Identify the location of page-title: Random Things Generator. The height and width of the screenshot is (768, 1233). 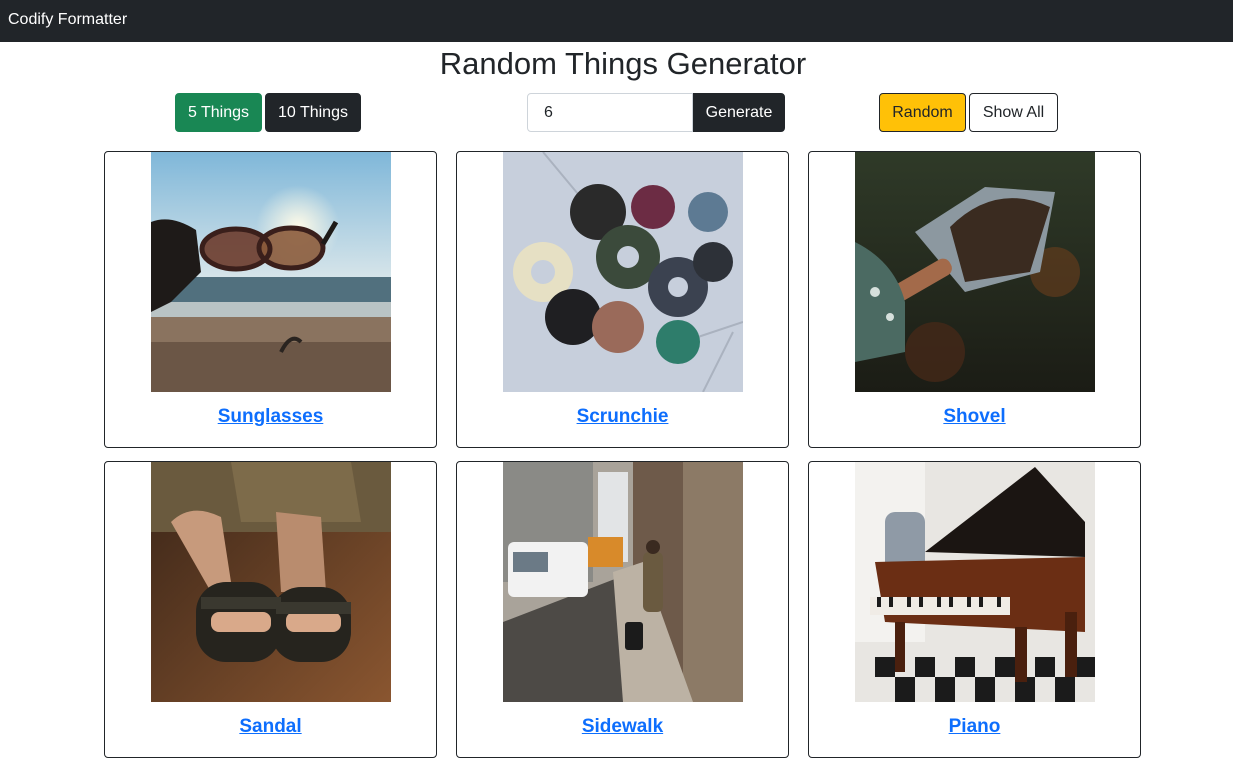
(623, 63).